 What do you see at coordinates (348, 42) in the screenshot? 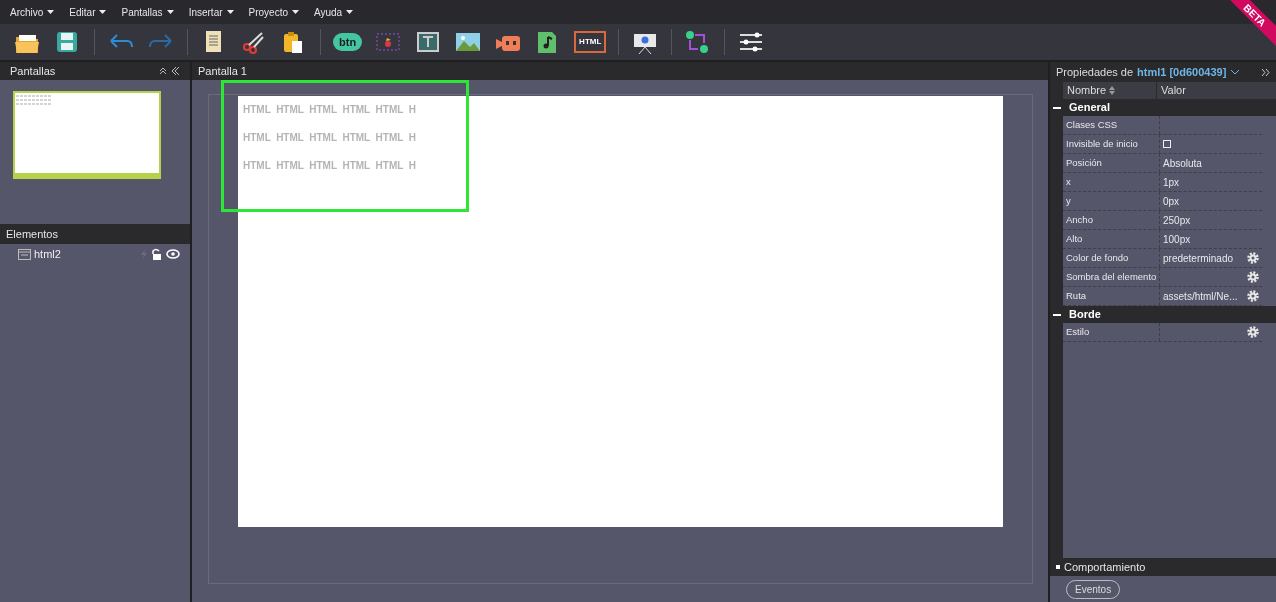
I see `insert-button-tool: btn` at bounding box center [348, 42].